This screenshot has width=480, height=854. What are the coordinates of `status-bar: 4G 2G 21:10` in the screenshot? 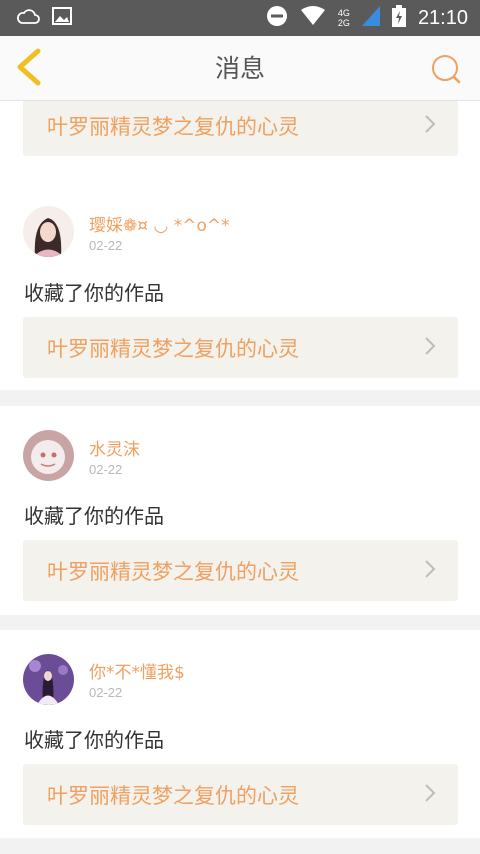 It's located at (240, 18).